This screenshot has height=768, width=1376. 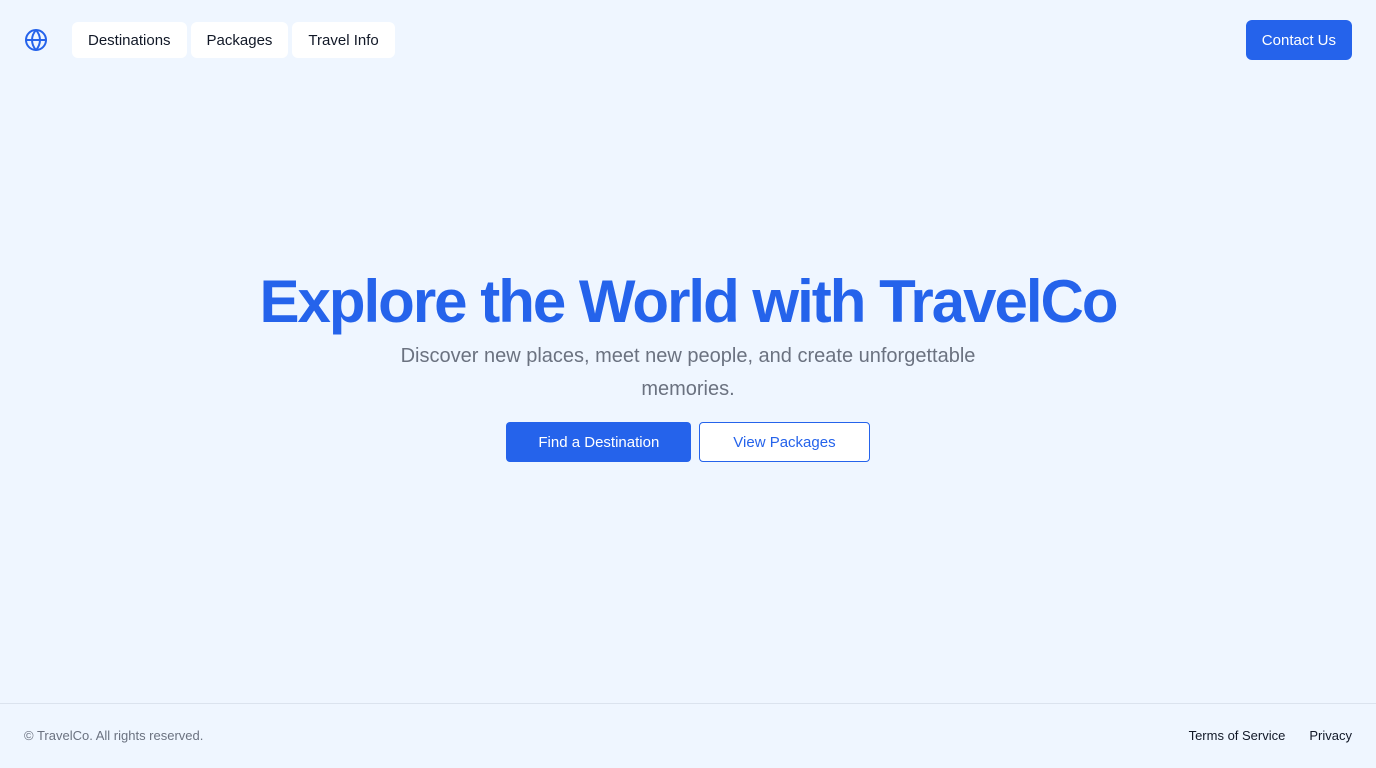 I want to click on hero-title: Explore the World with TravelCo, so click(x=688, y=301).